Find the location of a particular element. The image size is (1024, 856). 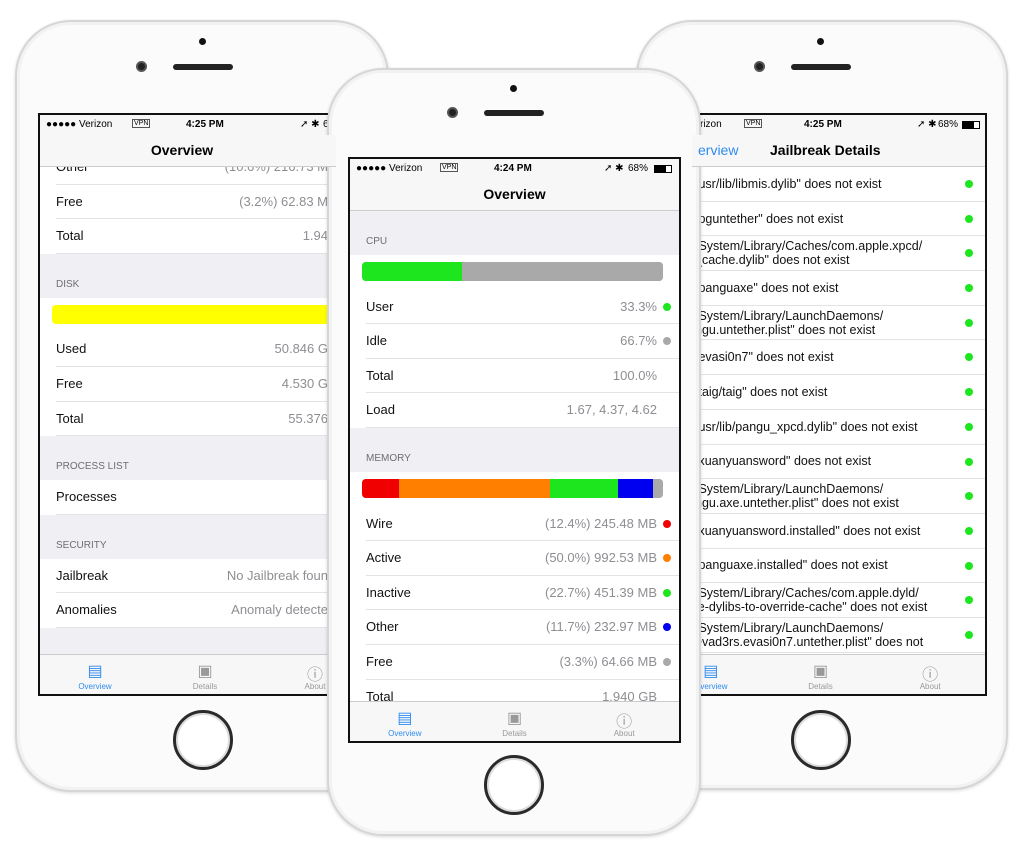

jailbreak-check-row: /usr/lib/libmis.dylib" does not exist is located at coordinates (838, 184).